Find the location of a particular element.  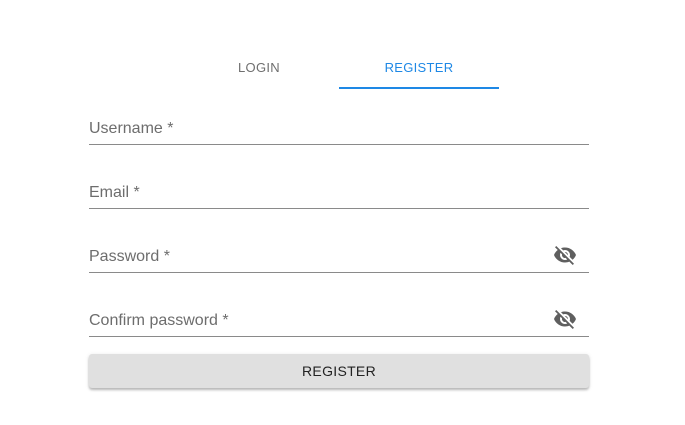

confirm-password-field: Confirm password * is located at coordinates (339, 317).